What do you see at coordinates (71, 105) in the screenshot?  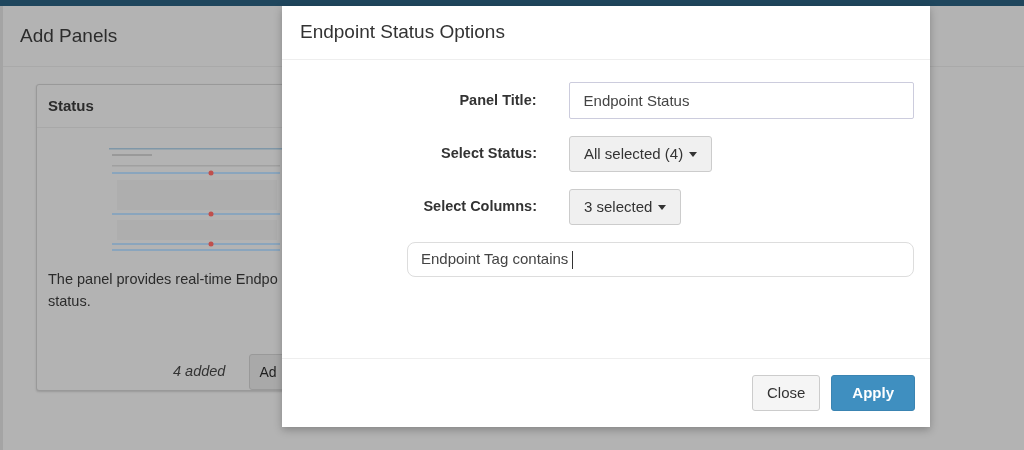 I see `card-title: Status` at bounding box center [71, 105].